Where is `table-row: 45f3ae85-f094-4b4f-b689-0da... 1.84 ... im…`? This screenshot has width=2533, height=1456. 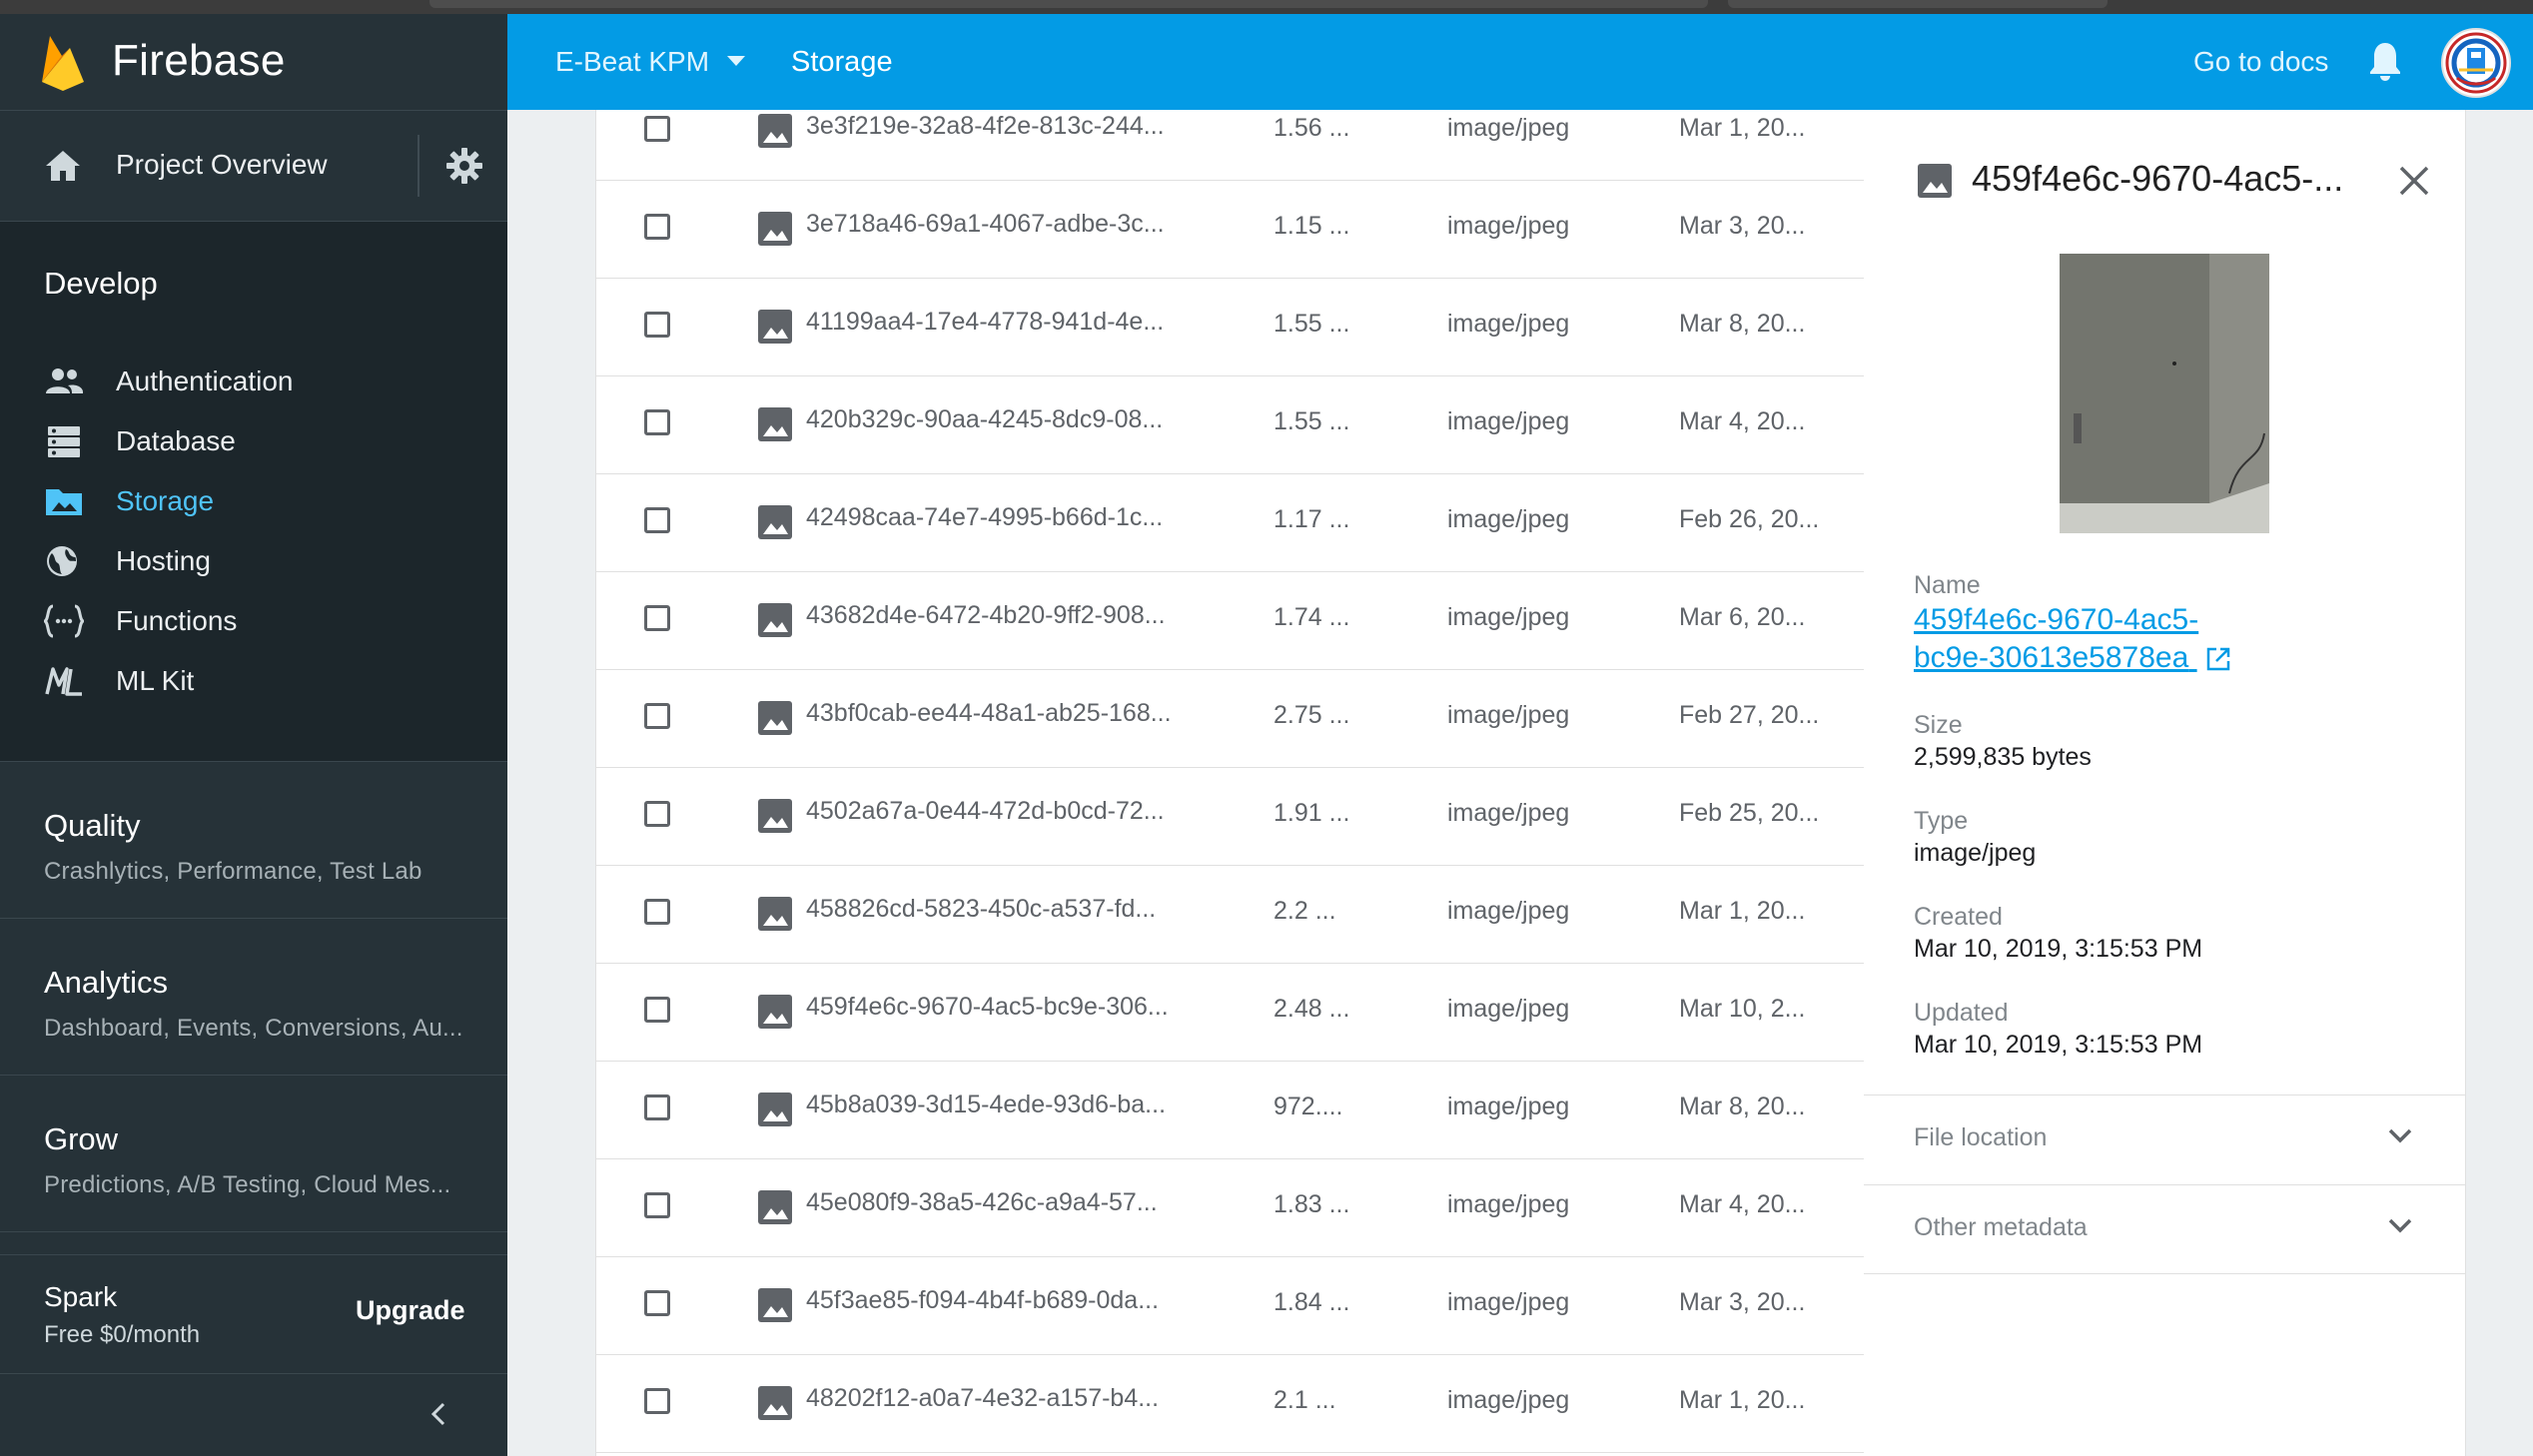
table-row: 45f3ae85-f094-4b4f-b689-0da... 1.84 ... im… is located at coordinates (1230, 1305).